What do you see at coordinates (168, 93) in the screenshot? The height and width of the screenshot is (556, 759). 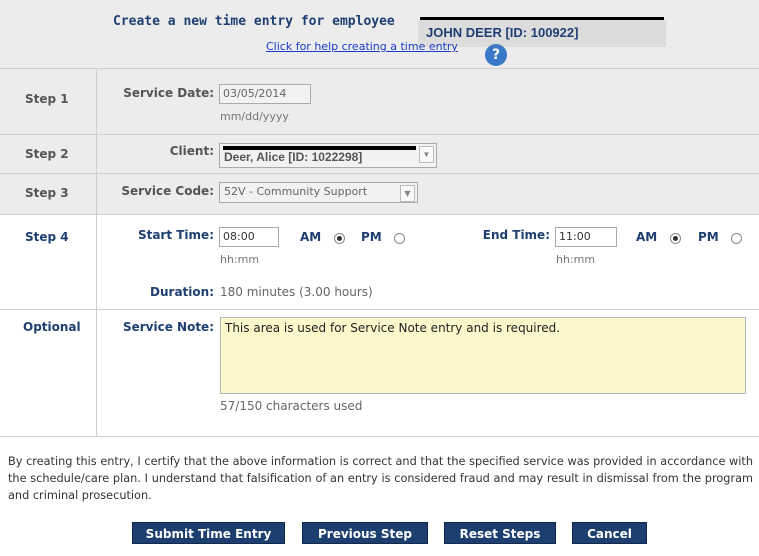 I see `service-date-label: Service Date:` at bounding box center [168, 93].